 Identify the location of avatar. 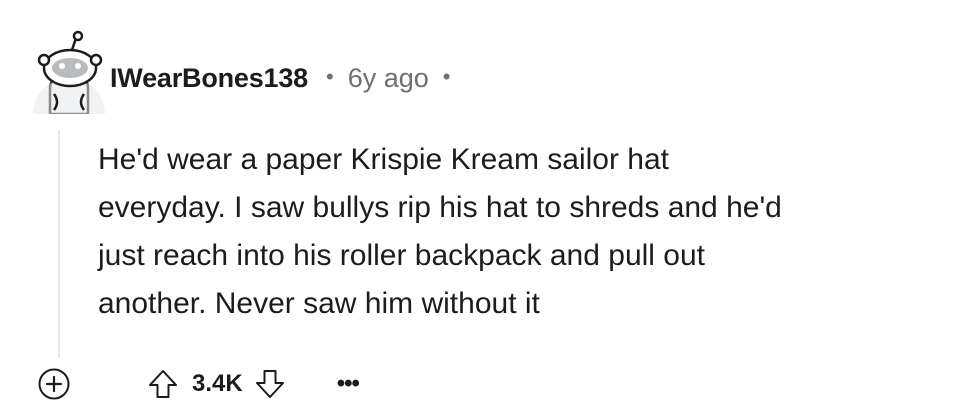
(69, 89).